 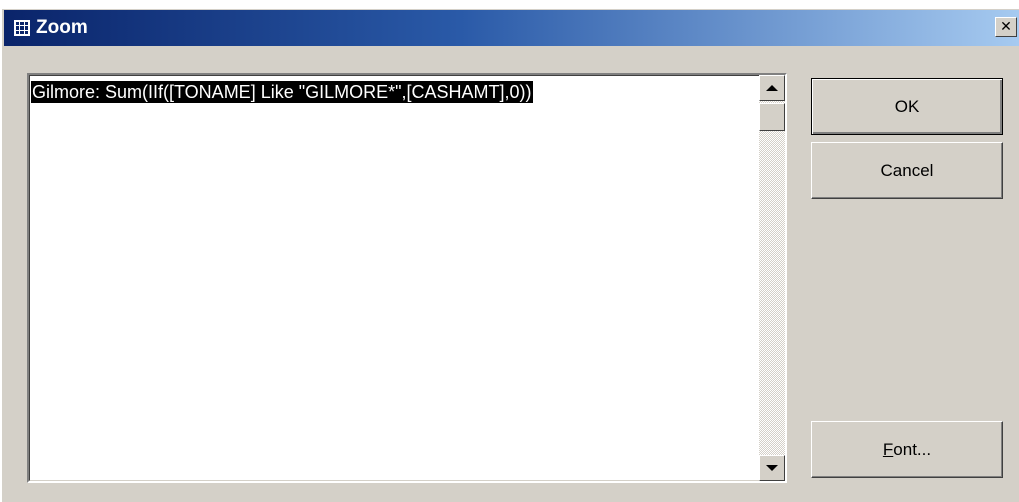 I want to click on vertical-scrollbar, so click(x=772, y=278).